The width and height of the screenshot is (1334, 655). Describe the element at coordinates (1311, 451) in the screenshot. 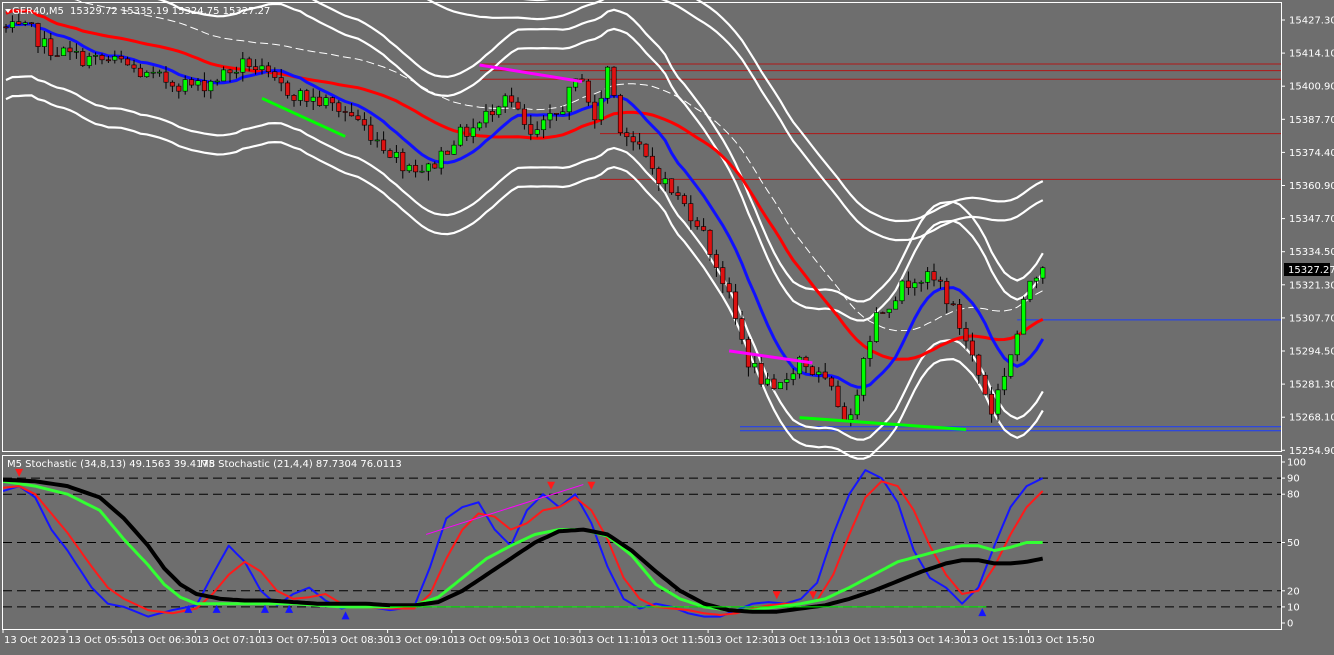

I see `price-tick-label: 15254.90` at that location.